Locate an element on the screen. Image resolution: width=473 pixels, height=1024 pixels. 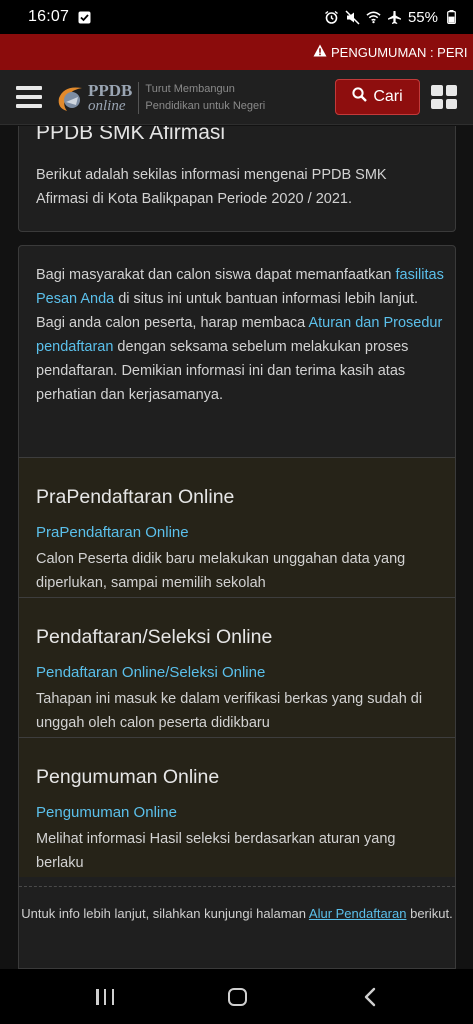
step-title: PraPendaftaran Online is located at coordinates (135, 497).